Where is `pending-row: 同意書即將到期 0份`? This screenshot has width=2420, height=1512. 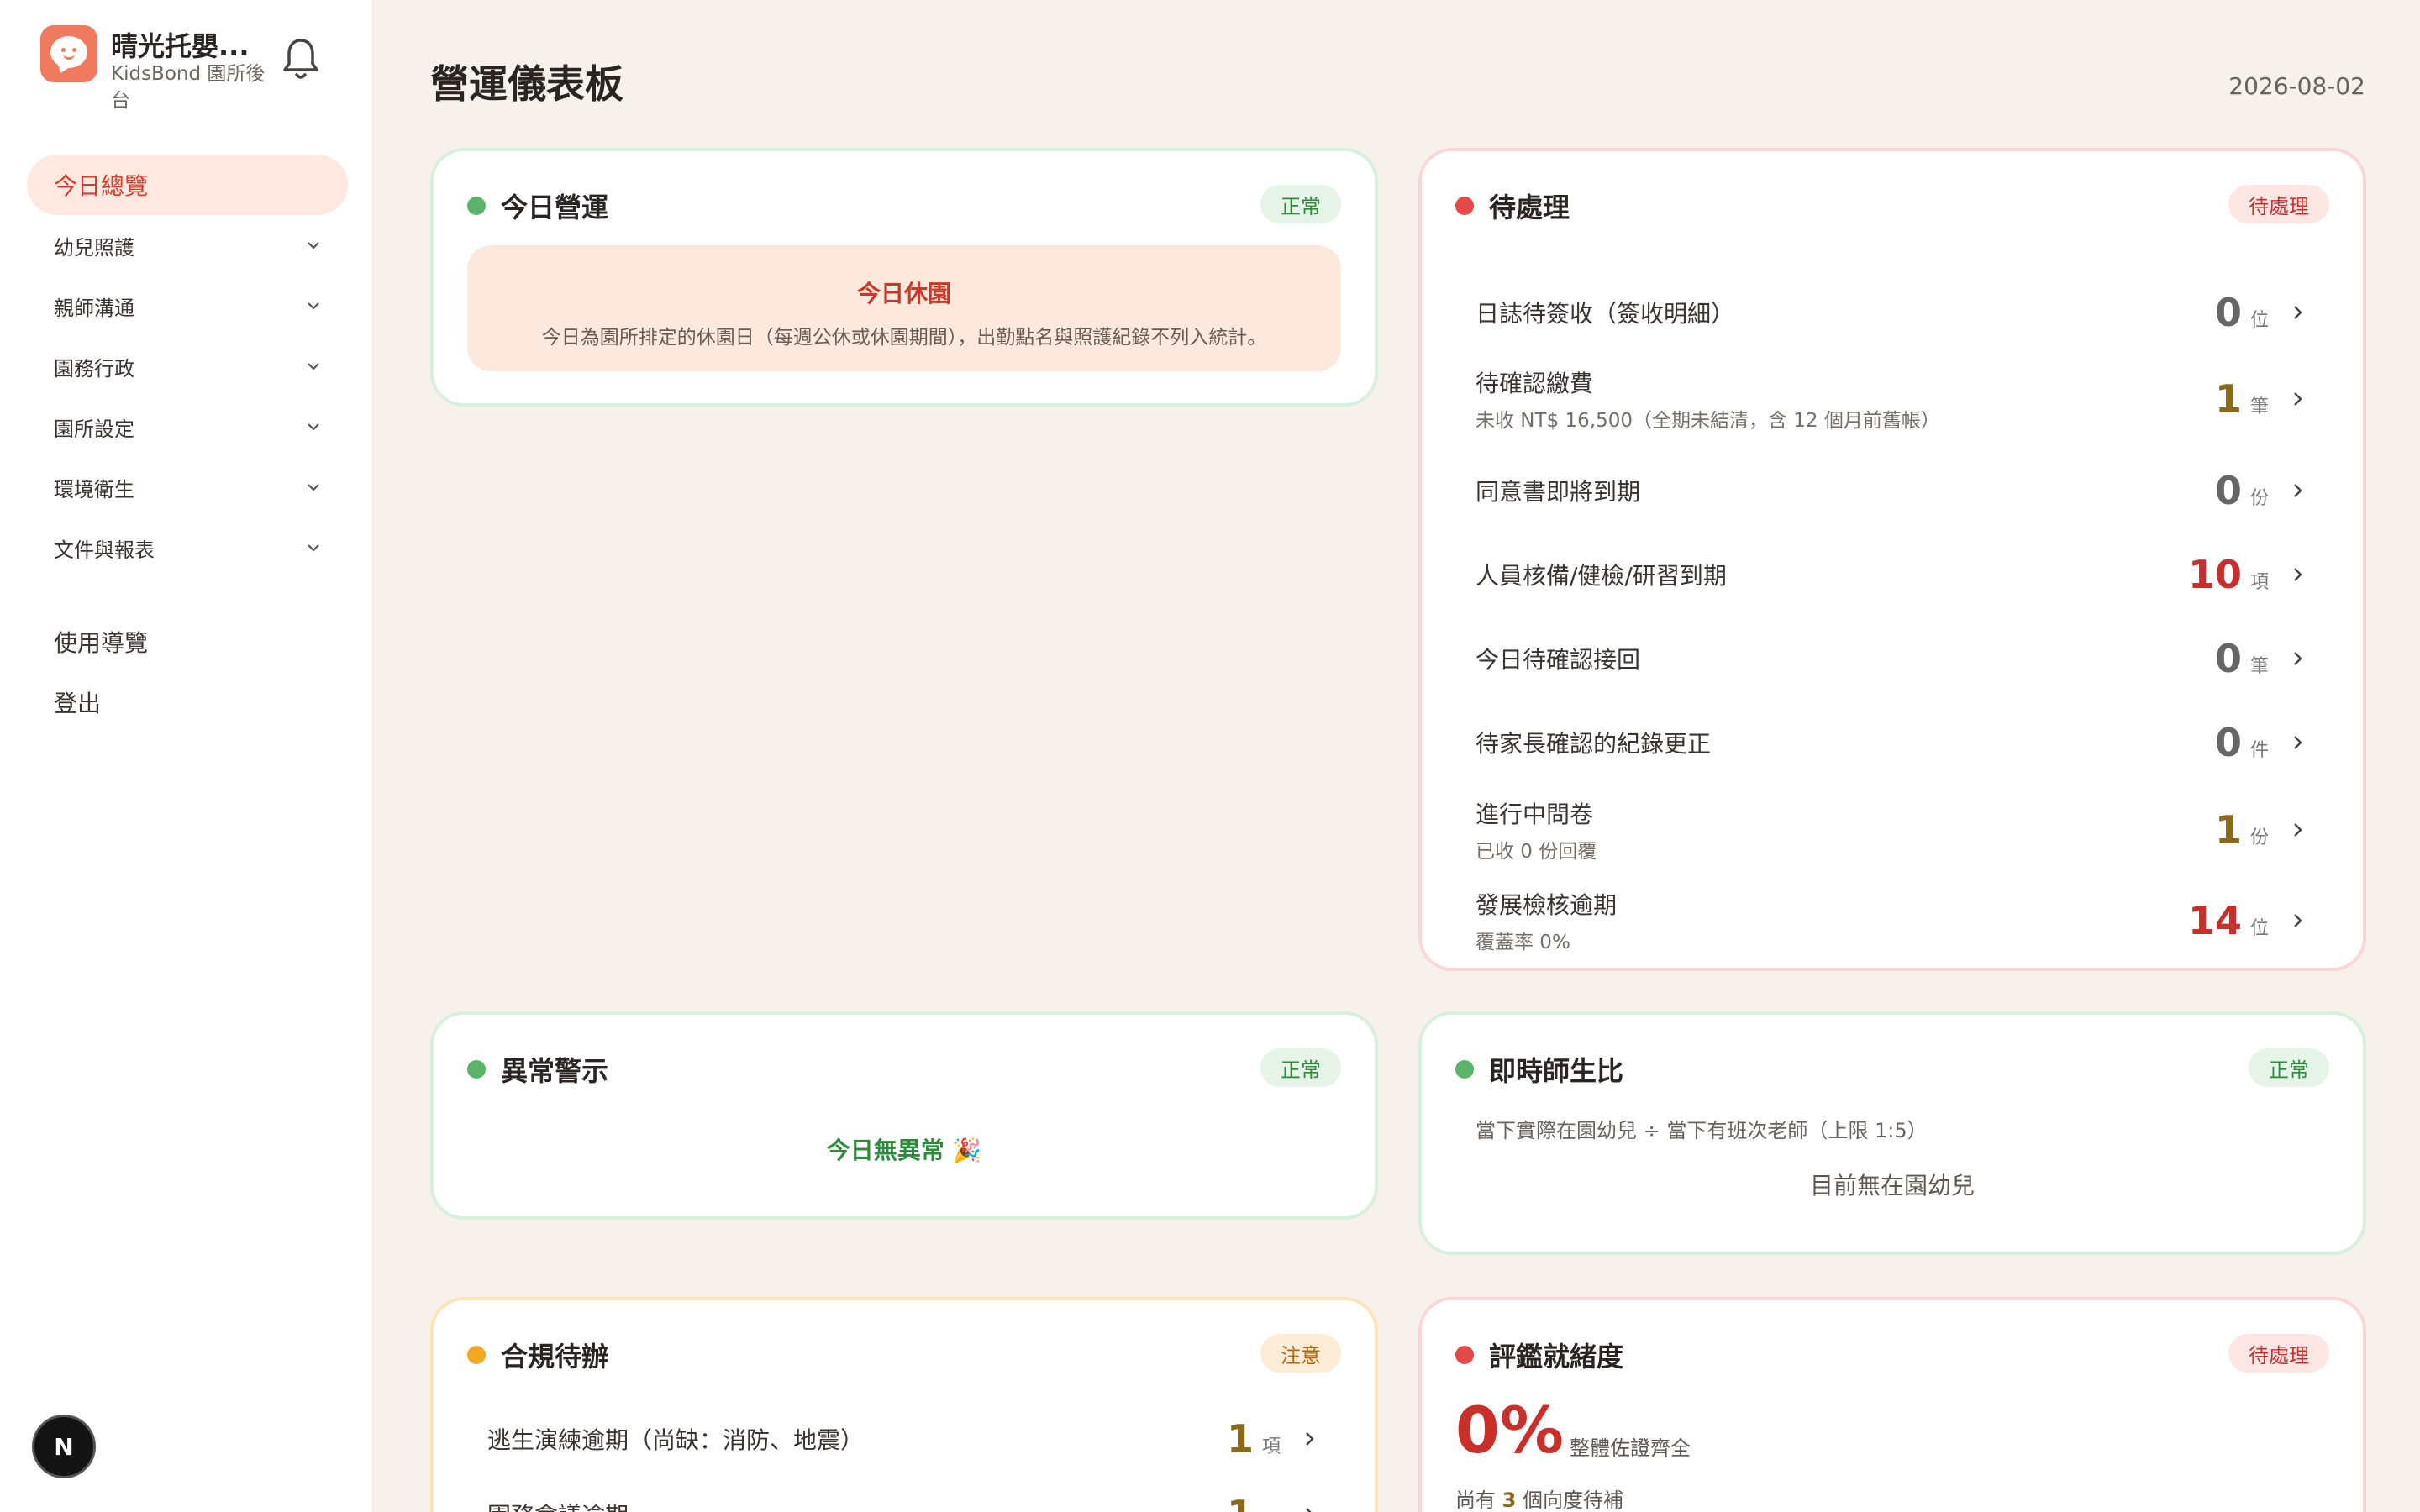 pending-row: 同意書即將到期 0份 is located at coordinates (1891, 491).